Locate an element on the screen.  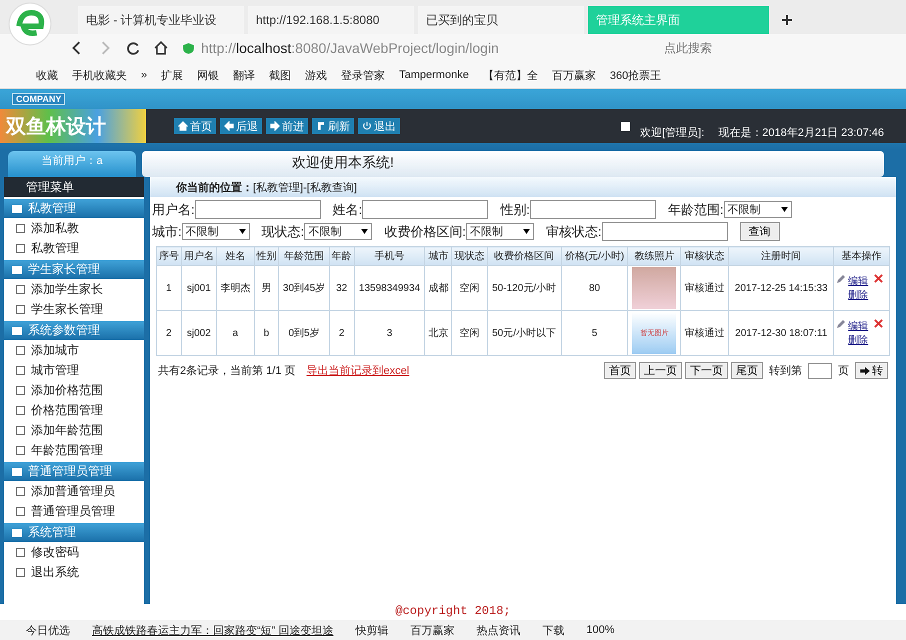
reload-icon is located at coordinates (133, 48).